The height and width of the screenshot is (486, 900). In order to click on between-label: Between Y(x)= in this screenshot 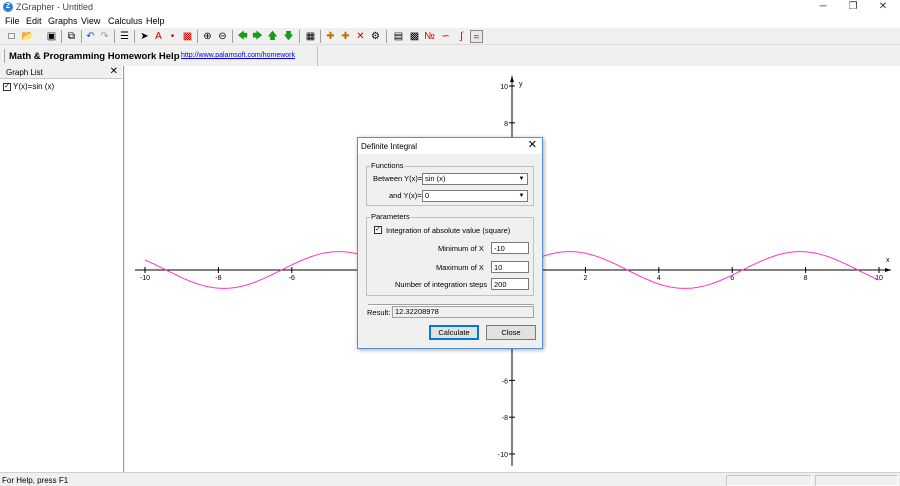, I will do `click(398, 178)`.